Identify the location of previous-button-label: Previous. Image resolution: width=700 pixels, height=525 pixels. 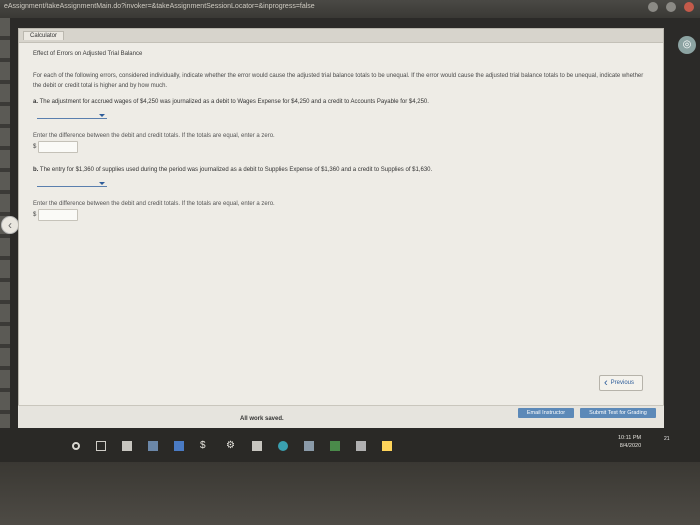
(622, 383).